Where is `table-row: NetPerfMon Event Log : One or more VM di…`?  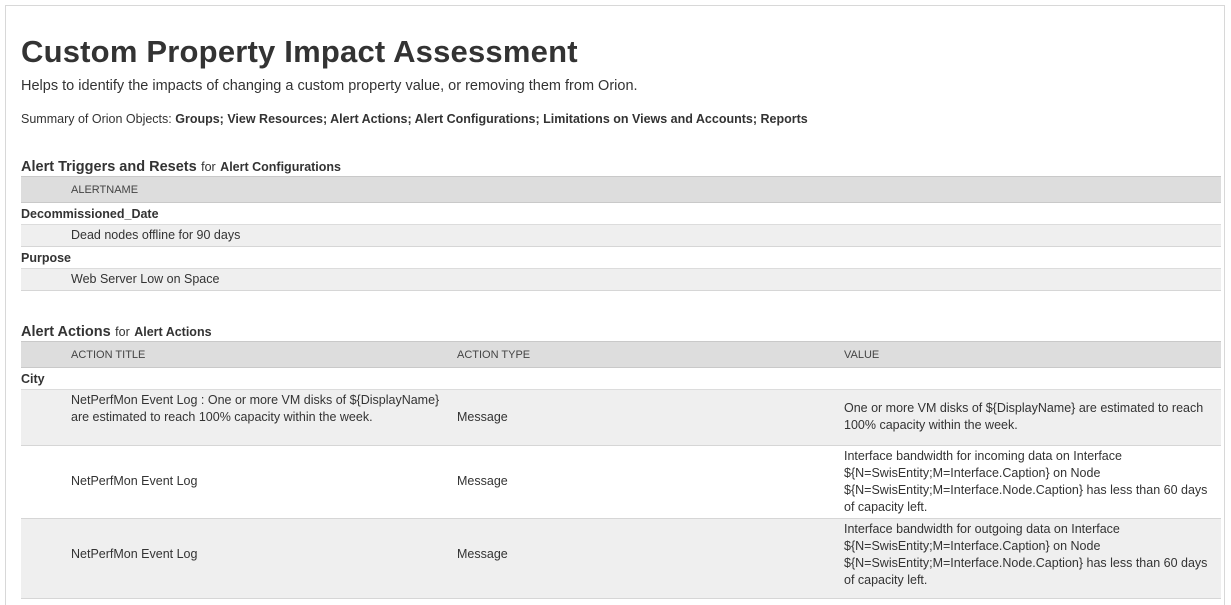
table-row: NetPerfMon Event Log : One or more VM di… is located at coordinates (621, 418).